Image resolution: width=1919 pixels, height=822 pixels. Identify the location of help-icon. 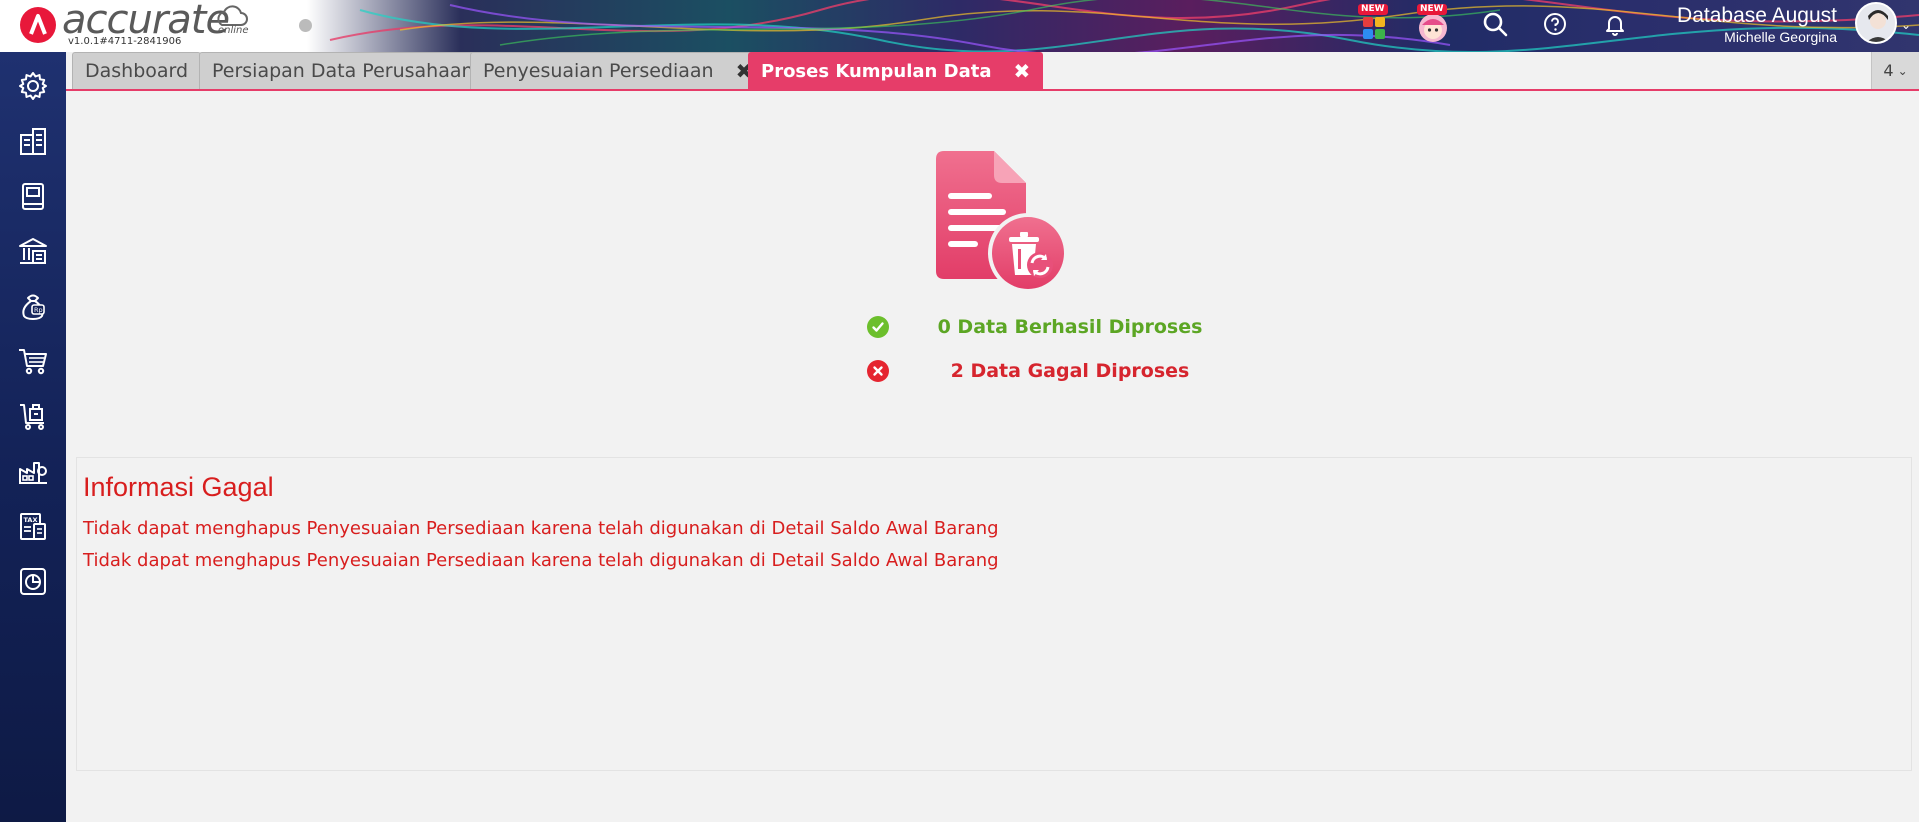
(1555, 24).